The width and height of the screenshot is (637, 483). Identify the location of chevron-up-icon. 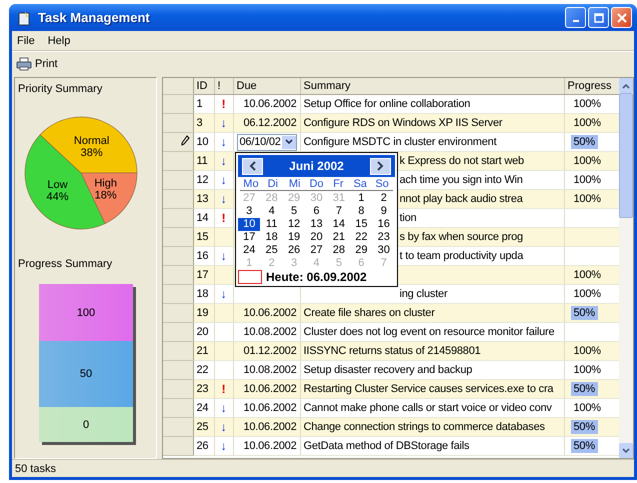
(626, 85).